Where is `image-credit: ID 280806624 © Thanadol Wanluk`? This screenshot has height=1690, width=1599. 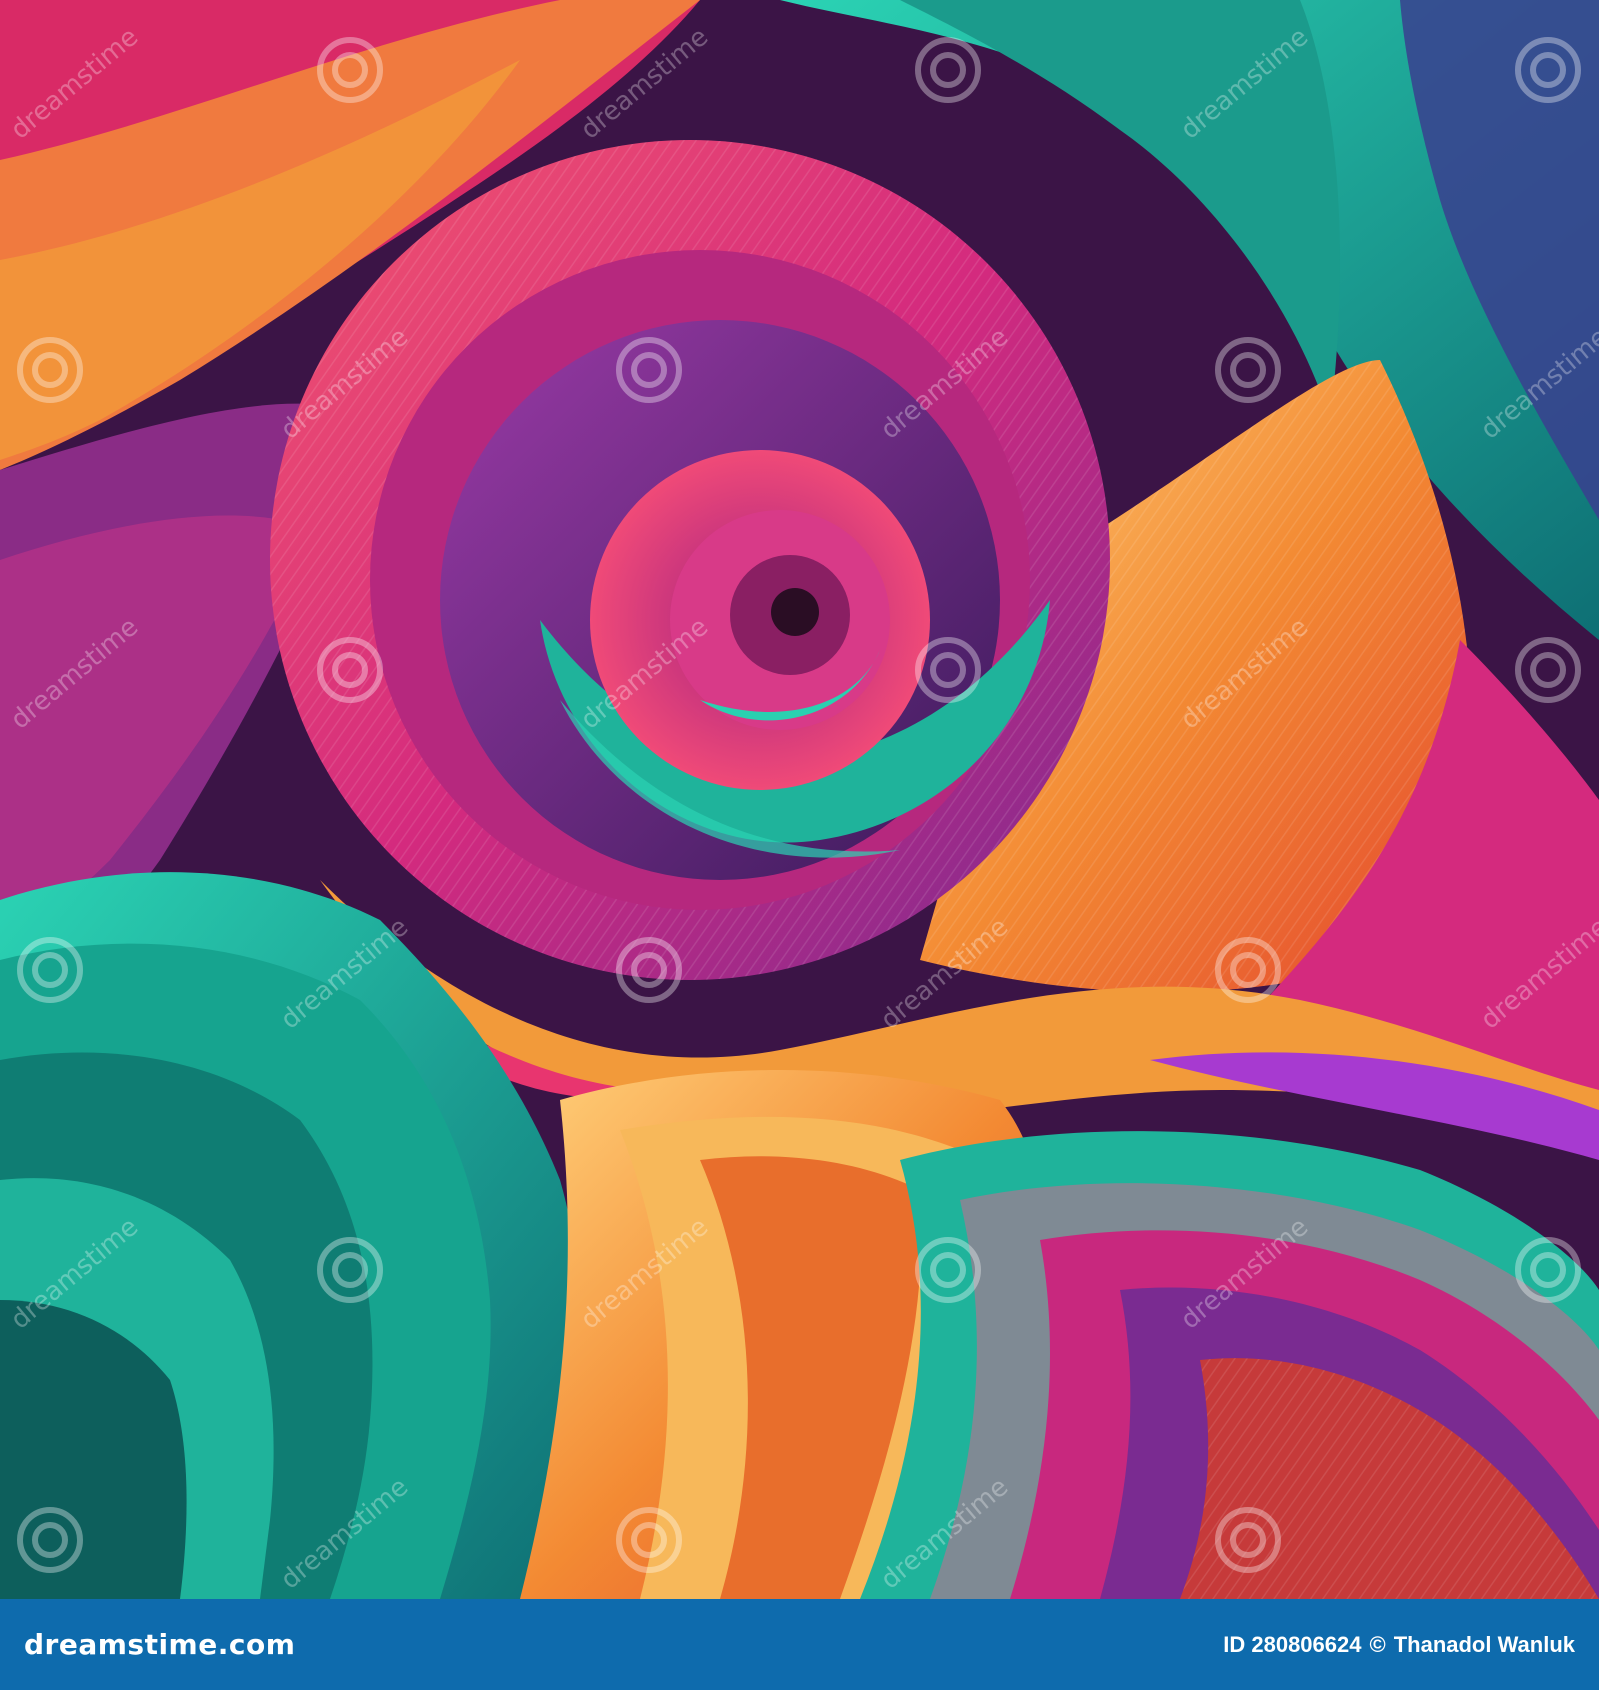
image-credit: ID 280806624 © Thanadol Wanluk is located at coordinates (1399, 1645).